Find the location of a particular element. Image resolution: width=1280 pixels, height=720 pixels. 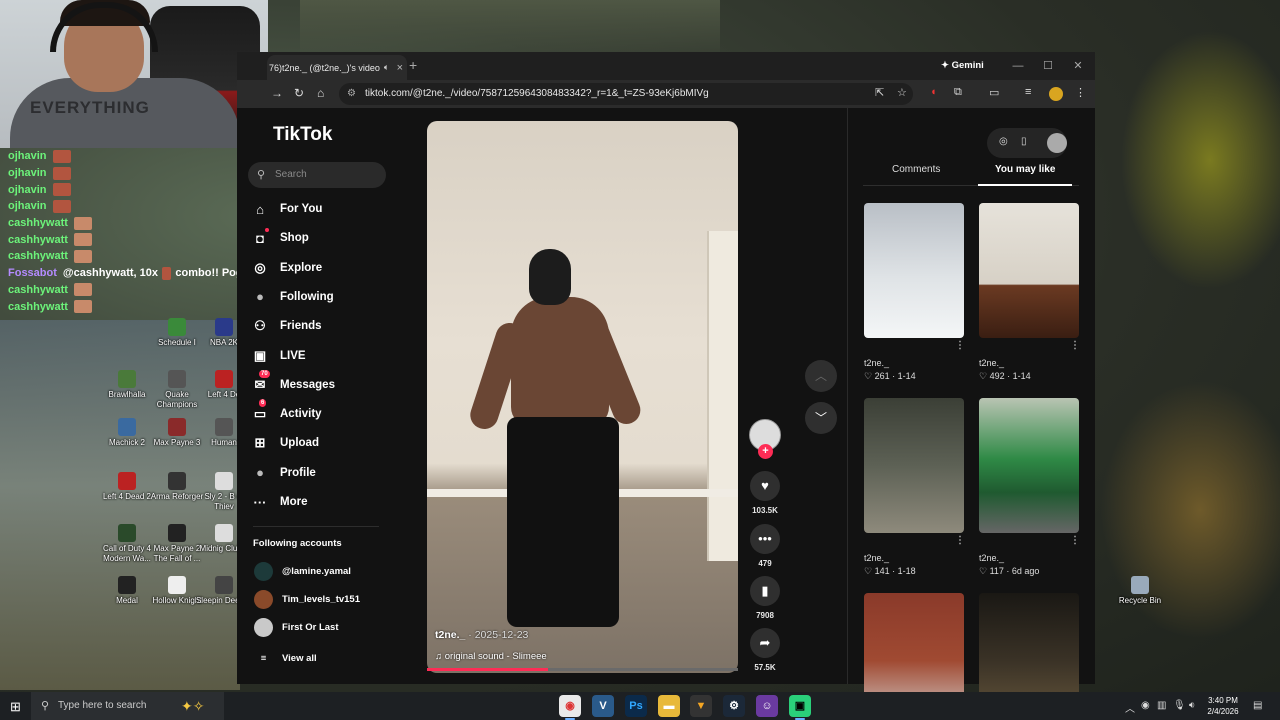

sidebar-item-explore: ◎ Explore is located at coordinates (286, 268).